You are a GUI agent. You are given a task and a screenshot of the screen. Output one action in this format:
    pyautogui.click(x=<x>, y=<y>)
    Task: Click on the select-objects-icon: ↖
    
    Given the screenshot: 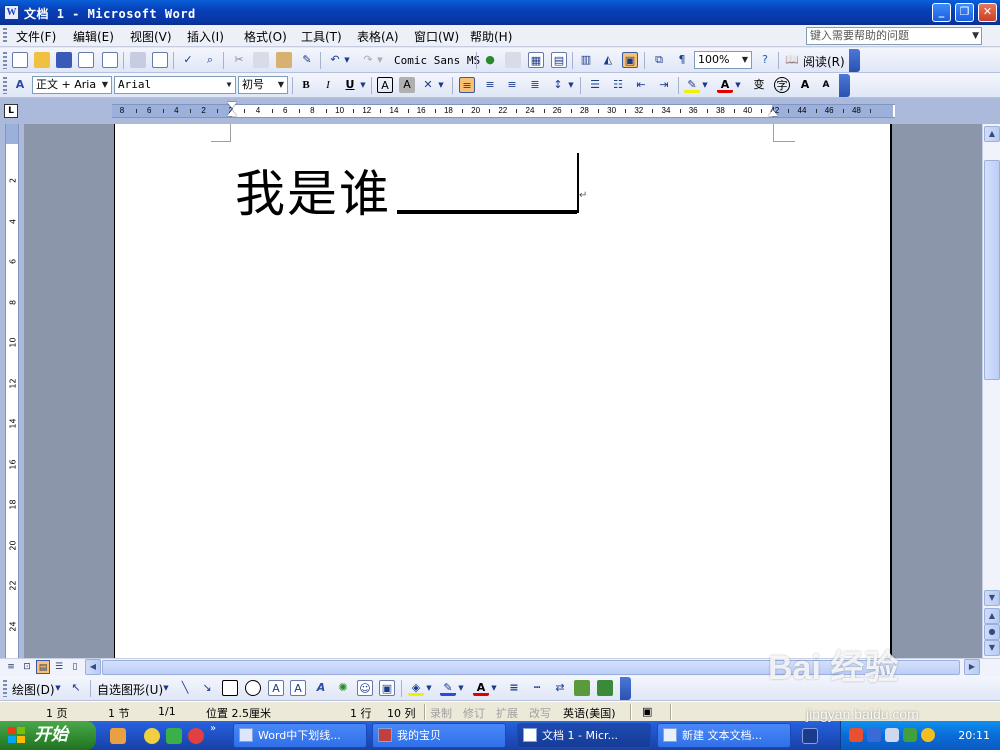 What is the action you would take?
    pyautogui.click(x=76, y=688)
    